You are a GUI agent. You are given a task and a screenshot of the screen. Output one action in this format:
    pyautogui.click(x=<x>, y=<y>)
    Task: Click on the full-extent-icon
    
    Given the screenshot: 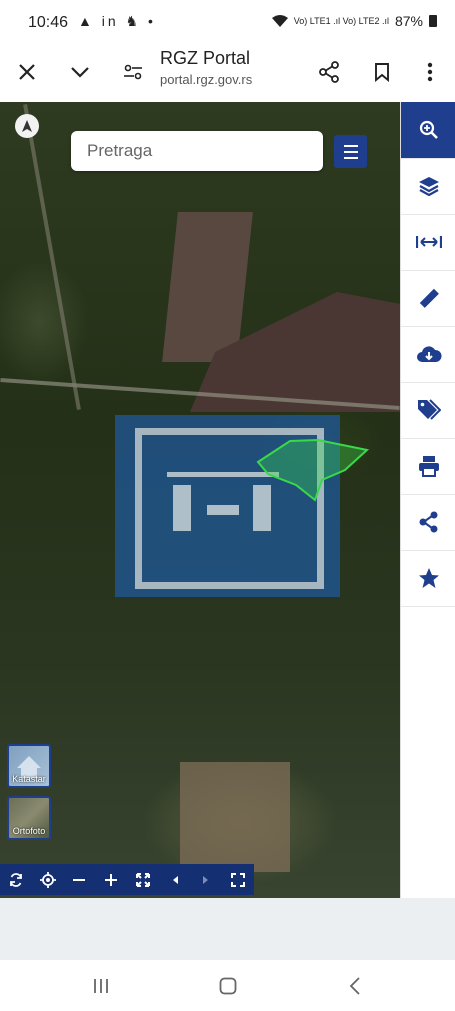 What is the action you would take?
    pyautogui.click(x=143, y=879)
    